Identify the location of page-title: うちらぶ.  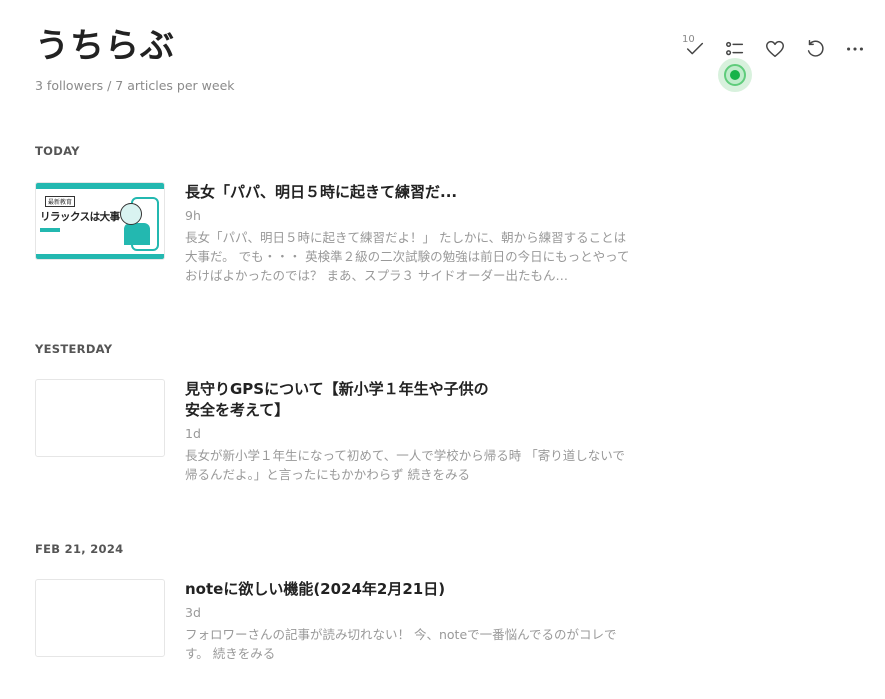
(105, 46).